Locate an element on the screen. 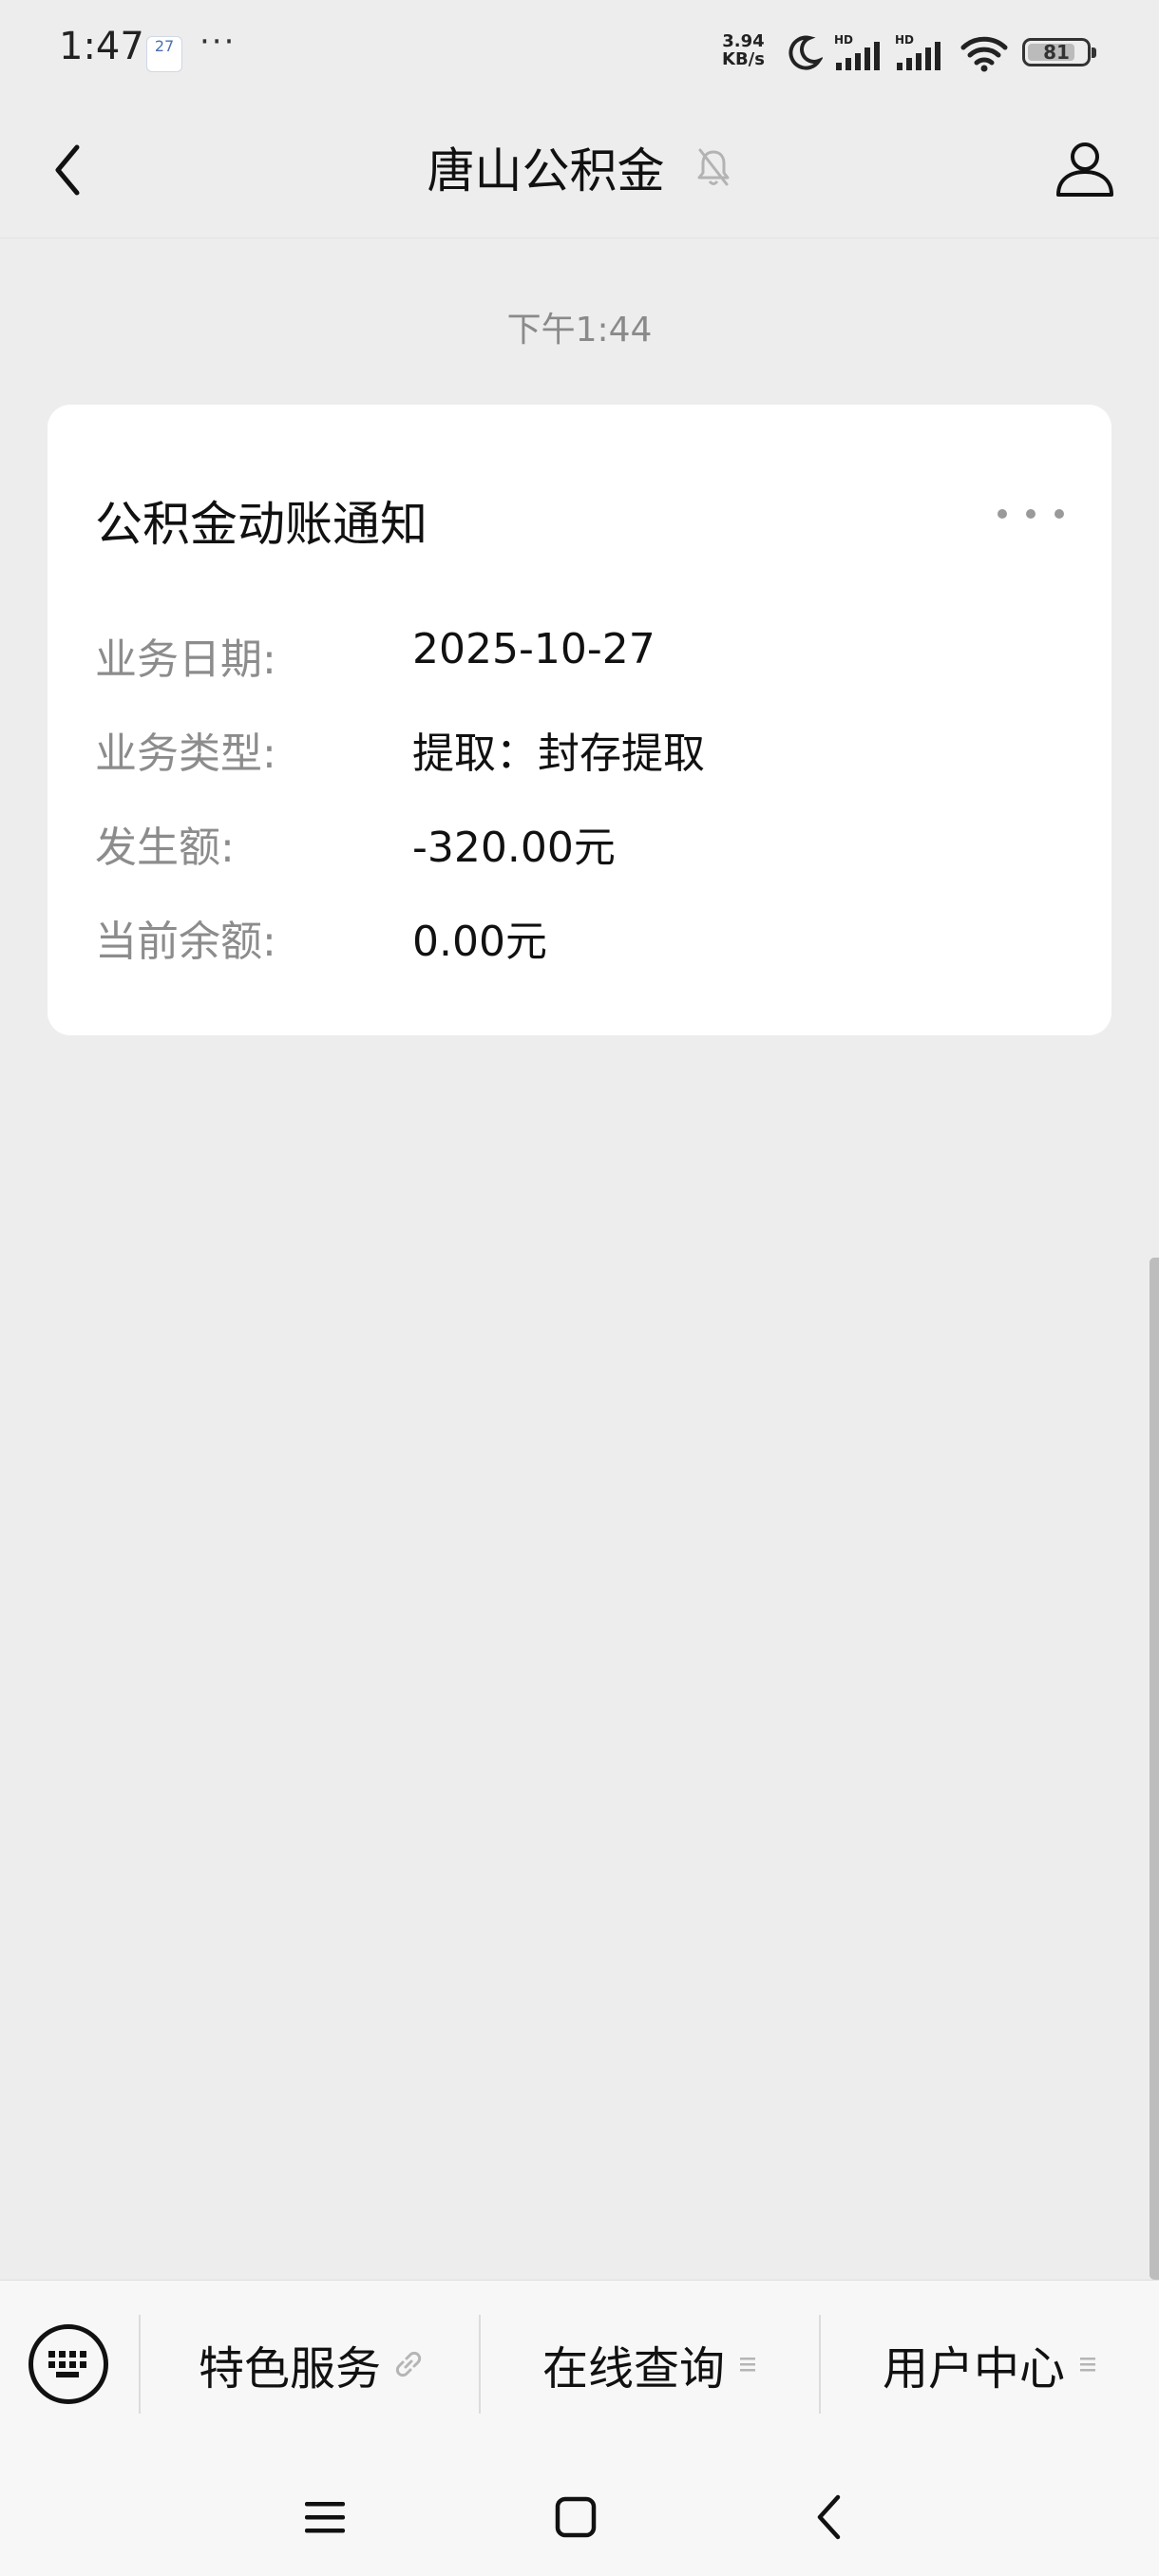  menu-item-special-services: 特色服务 is located at coordinates (310, 2364).